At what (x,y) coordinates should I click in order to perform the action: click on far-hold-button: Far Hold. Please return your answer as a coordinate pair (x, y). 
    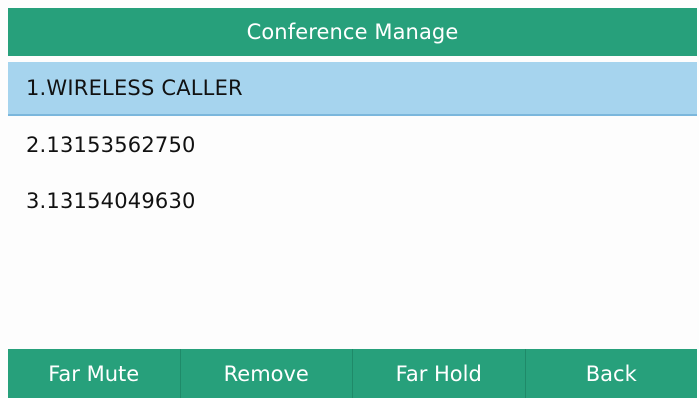
    Looking at the image, I should click on (439, 373).